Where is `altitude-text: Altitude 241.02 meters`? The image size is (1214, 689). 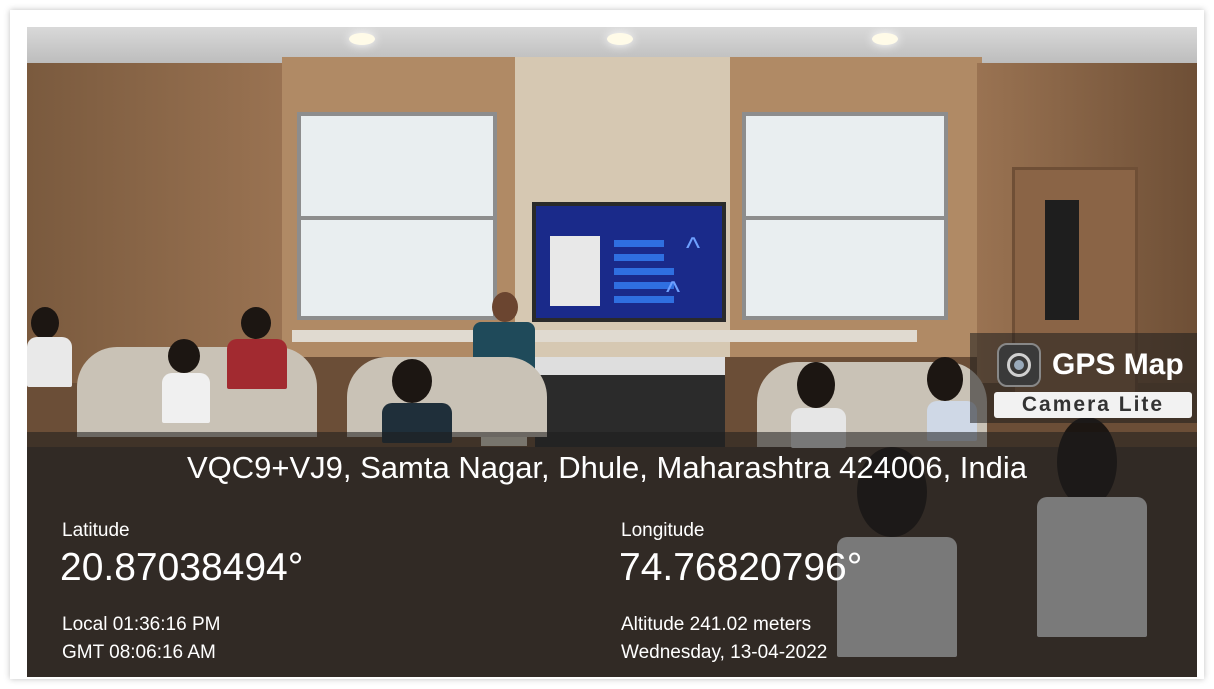 altitude-text: Altitude 241.02 meters is located at coordinates (716, 624).